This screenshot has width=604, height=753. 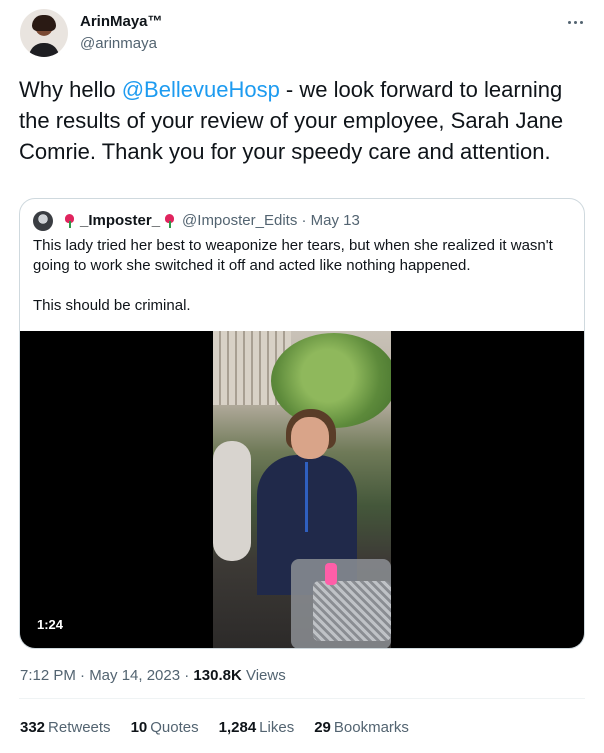 I want to click on likes-label: Likes, so click(x=277, y=727).